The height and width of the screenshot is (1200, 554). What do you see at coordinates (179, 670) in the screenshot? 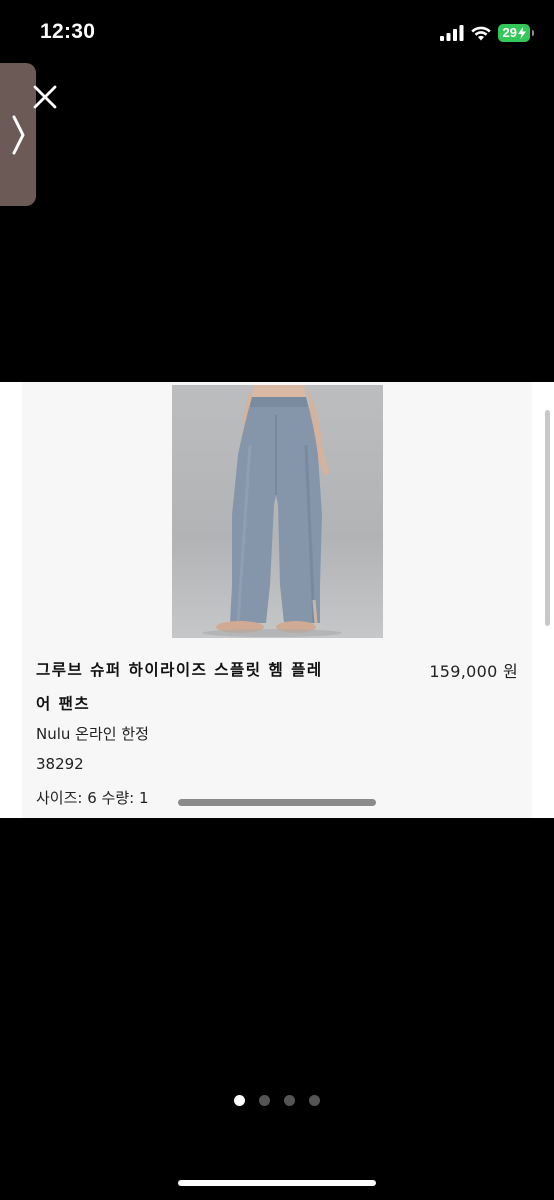
I see `product-title-line-1: 그루브 슈퍼 하이라이즈 스플릿 헴 플레` at bounding box center [179, 670].